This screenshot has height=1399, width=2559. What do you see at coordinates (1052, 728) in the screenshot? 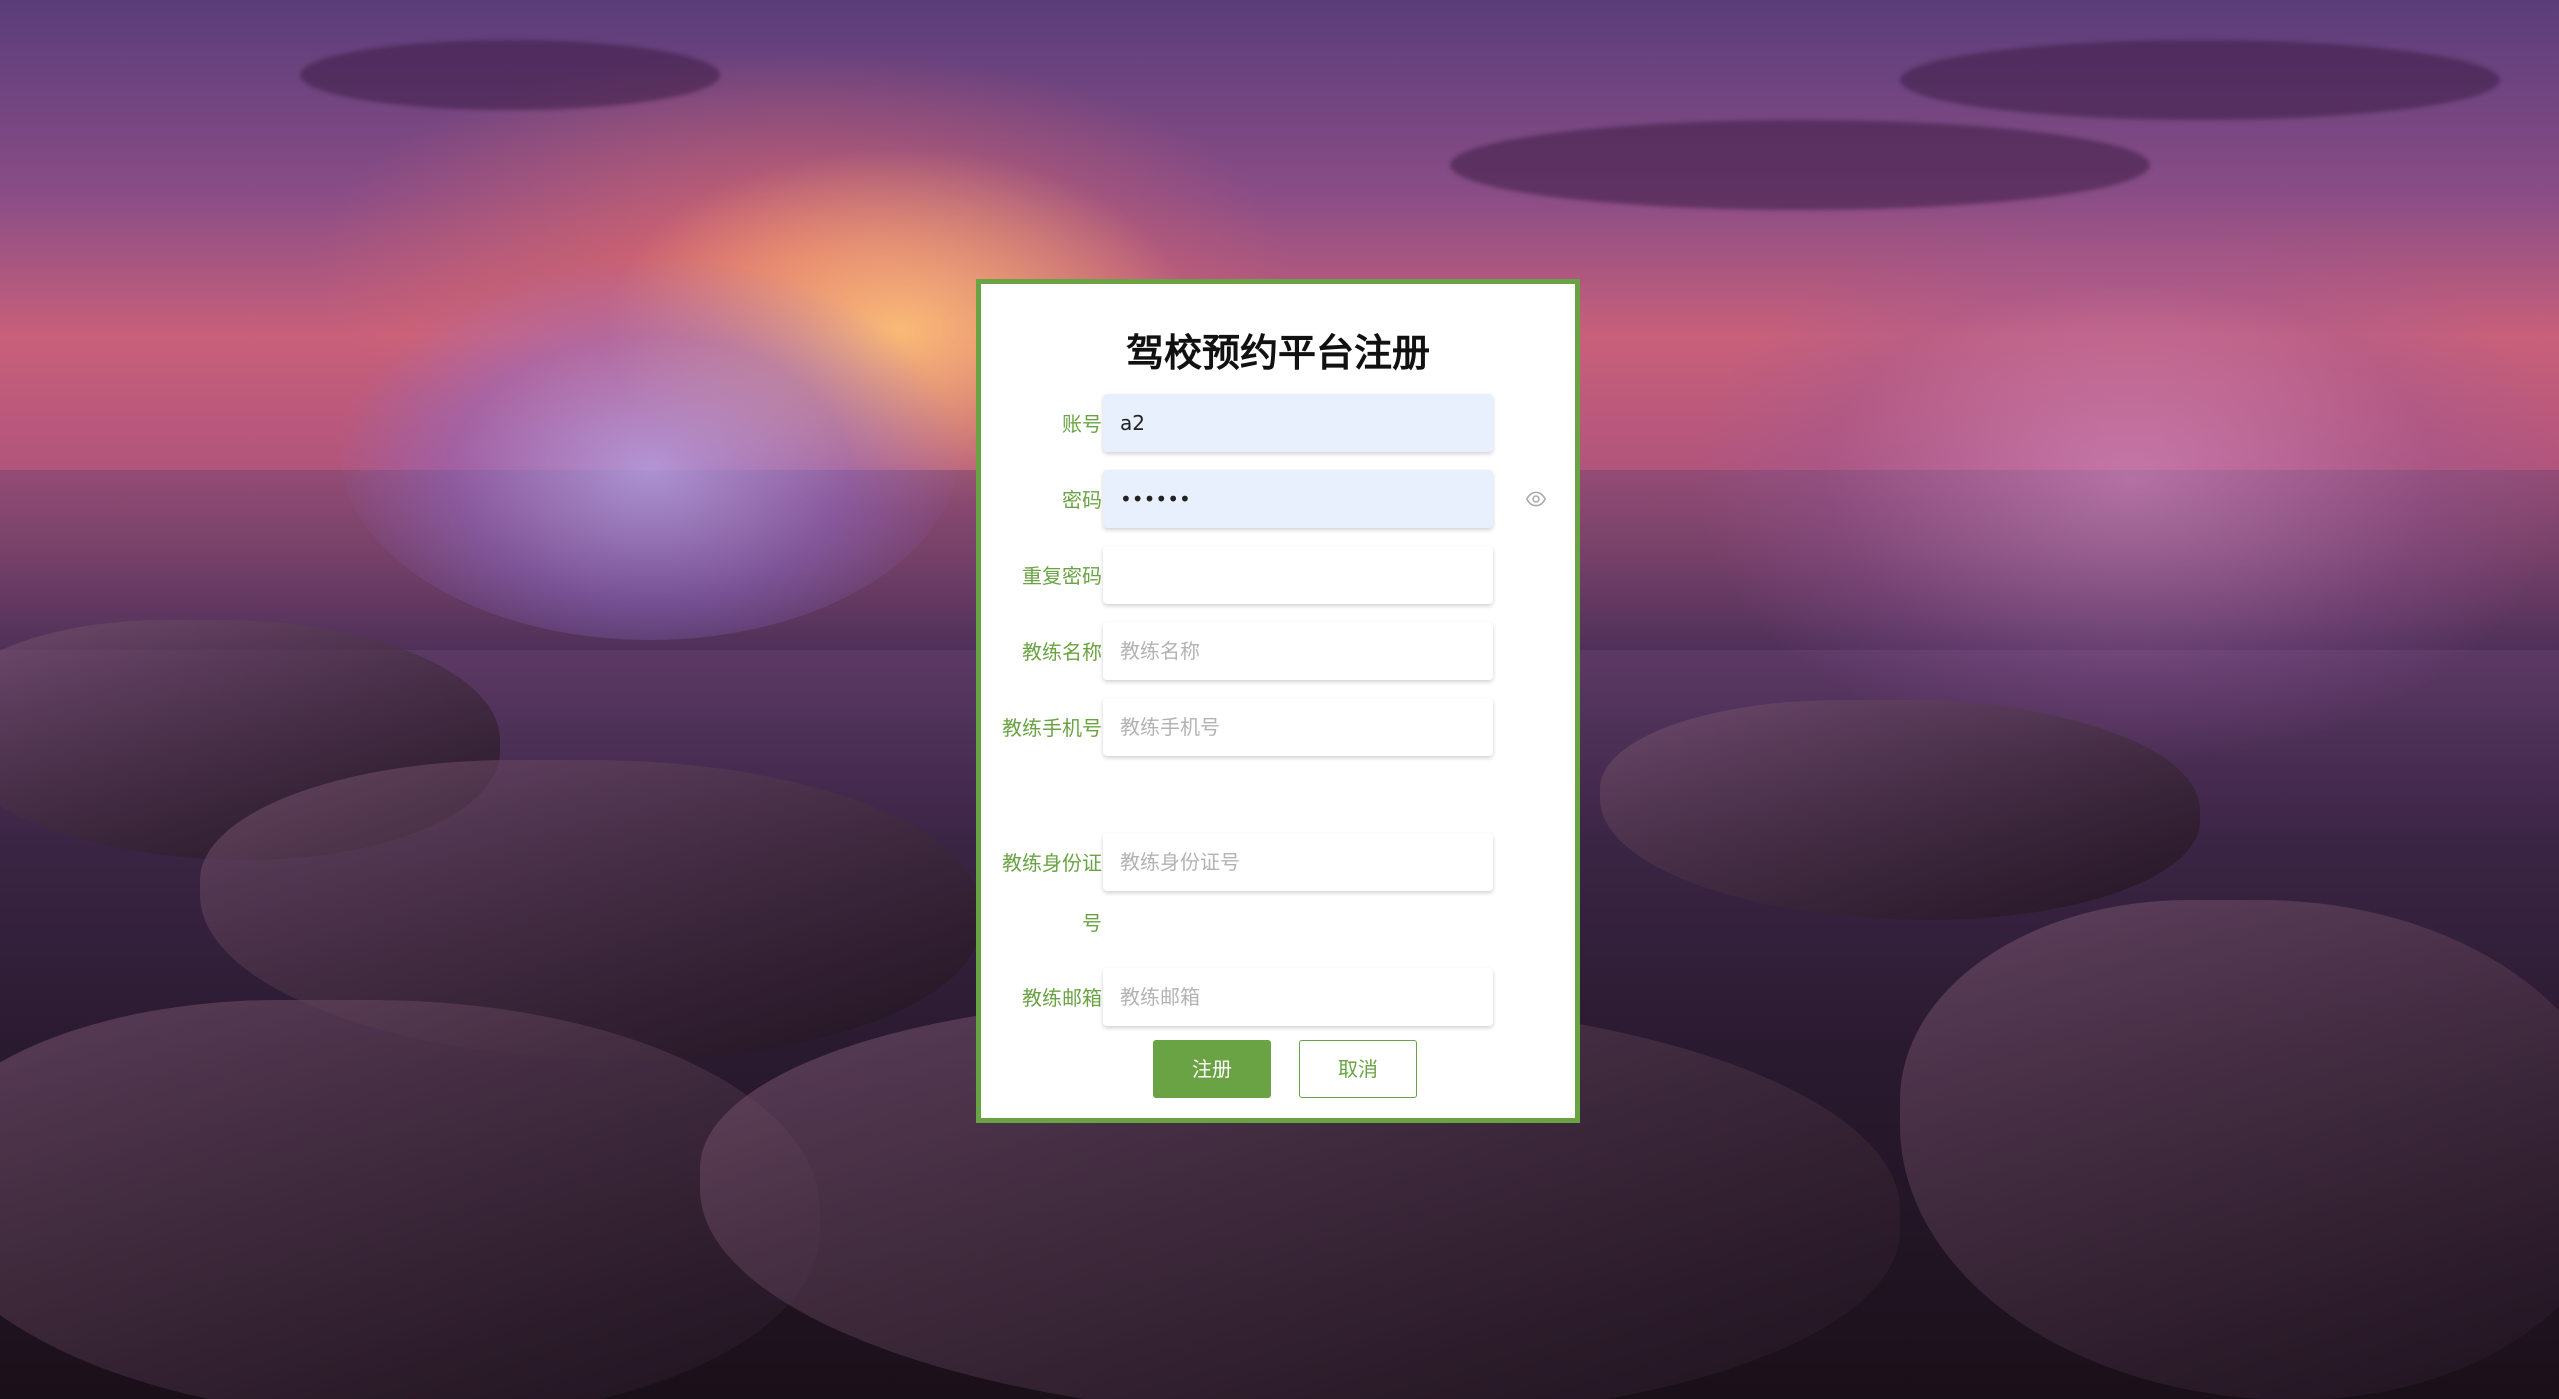
I see `coach-phone-label: 教练手机号` at bounding box center [1052, 728].